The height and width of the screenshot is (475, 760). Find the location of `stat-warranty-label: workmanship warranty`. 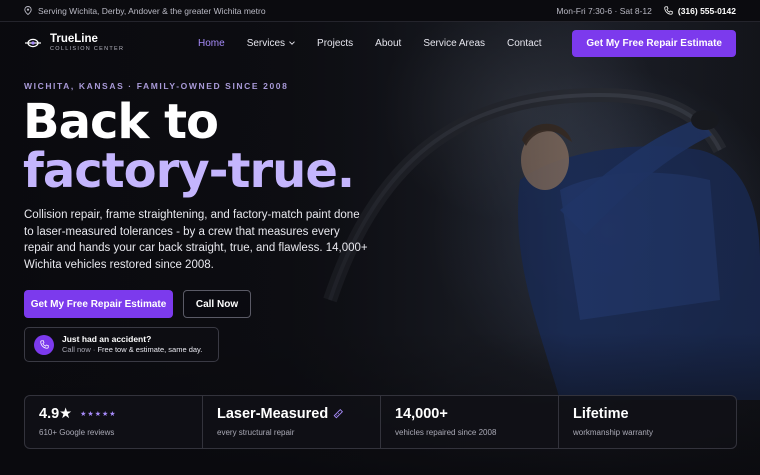

stat-warranty-label: workmanship warranty is located at coordinates (613, 432).